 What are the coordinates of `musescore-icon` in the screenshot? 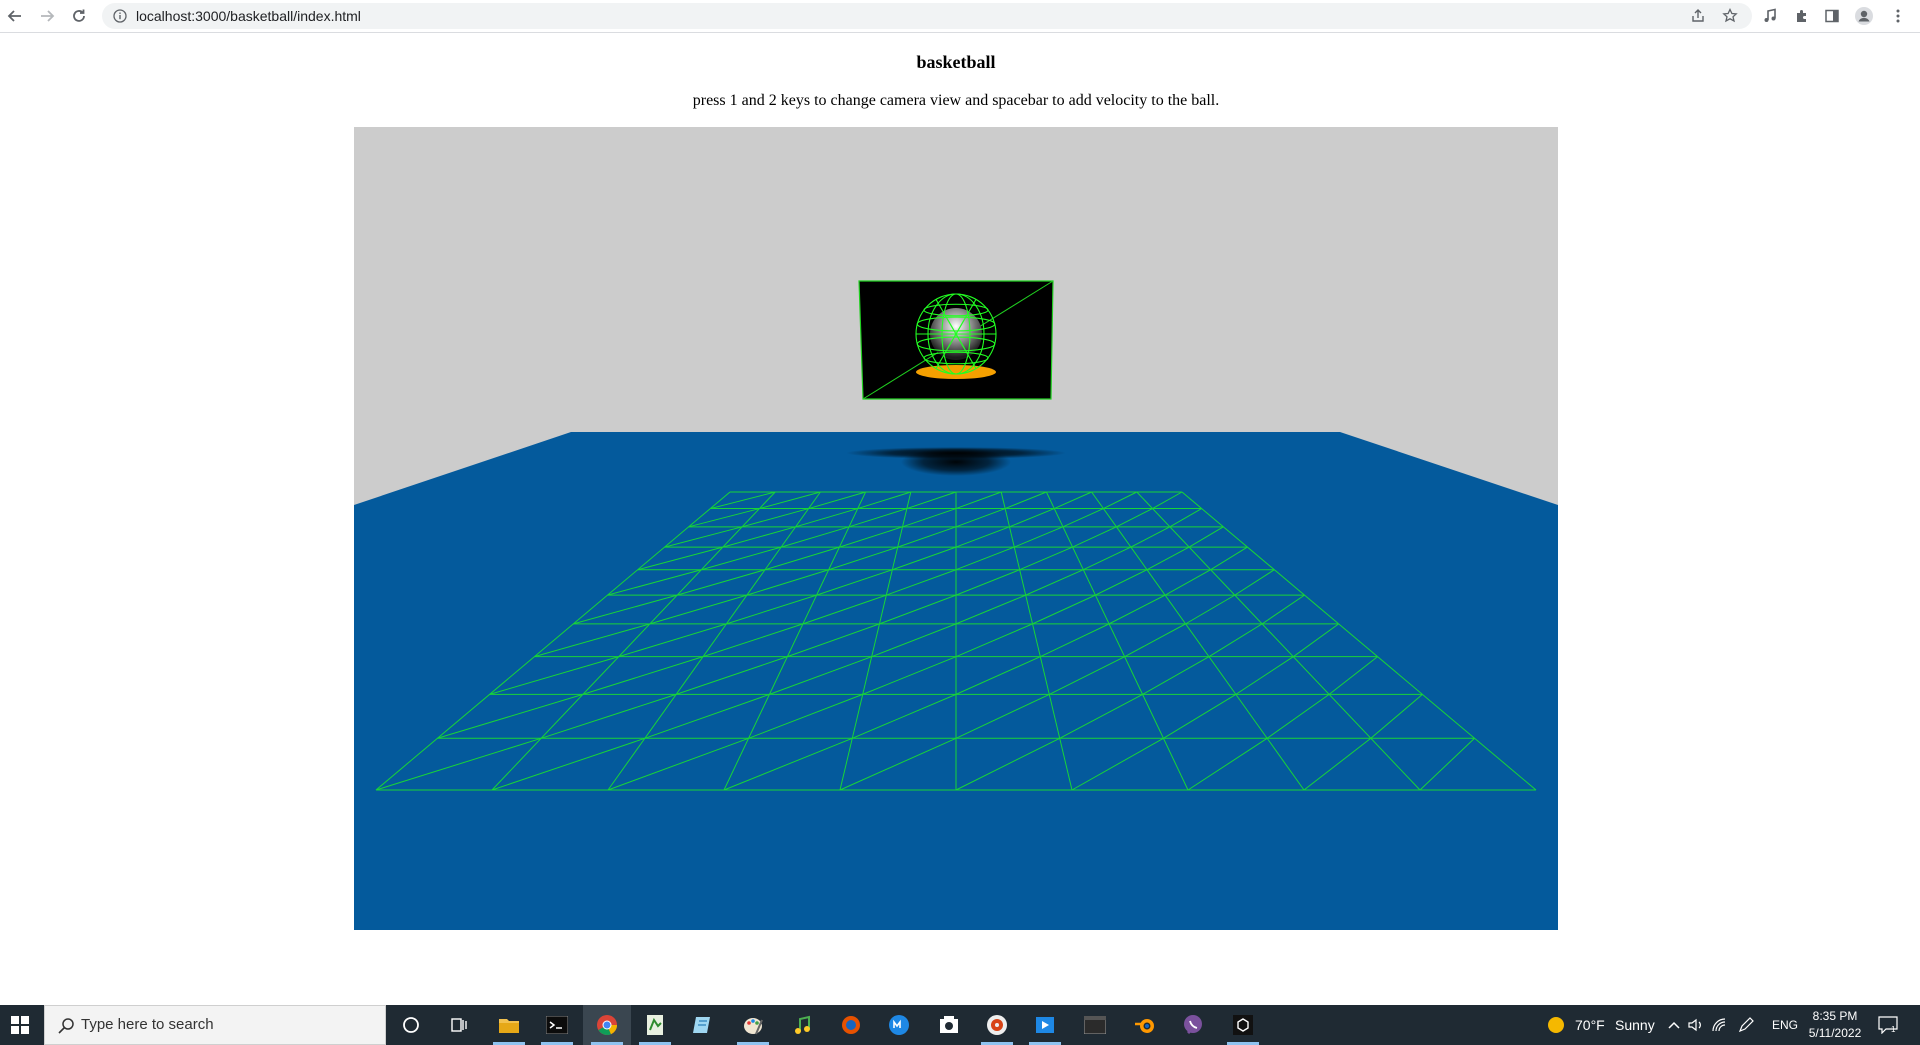 It's located at (899, 1025).